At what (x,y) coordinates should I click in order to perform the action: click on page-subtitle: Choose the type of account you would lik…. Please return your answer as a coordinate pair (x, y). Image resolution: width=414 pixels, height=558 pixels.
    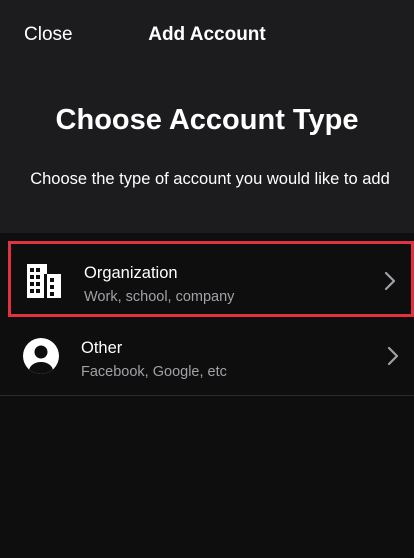
    Looking at the image, I should click on (210, 179).